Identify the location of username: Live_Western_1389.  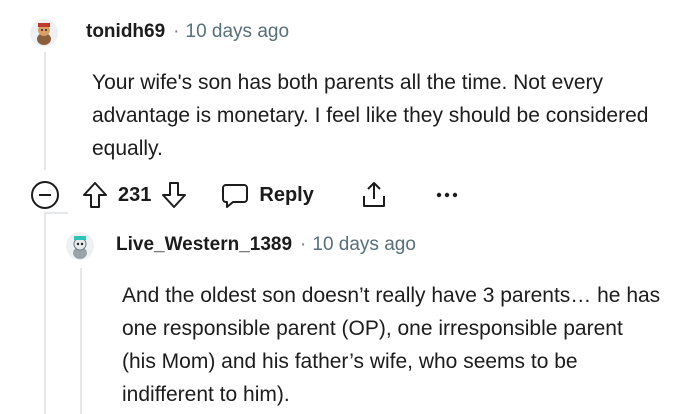
(204, 244).